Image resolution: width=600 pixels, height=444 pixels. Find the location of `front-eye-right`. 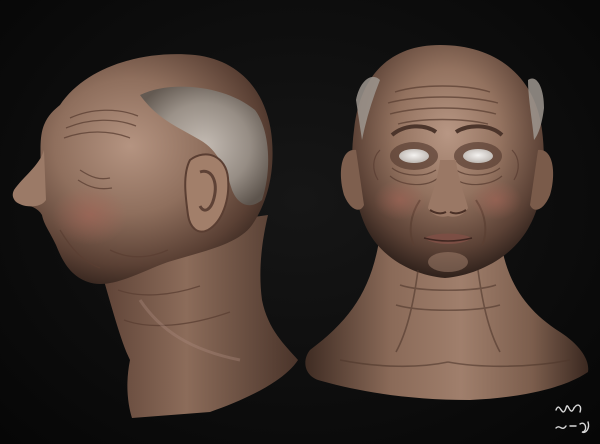

front-eye-right is located at coordinates (478, 156).